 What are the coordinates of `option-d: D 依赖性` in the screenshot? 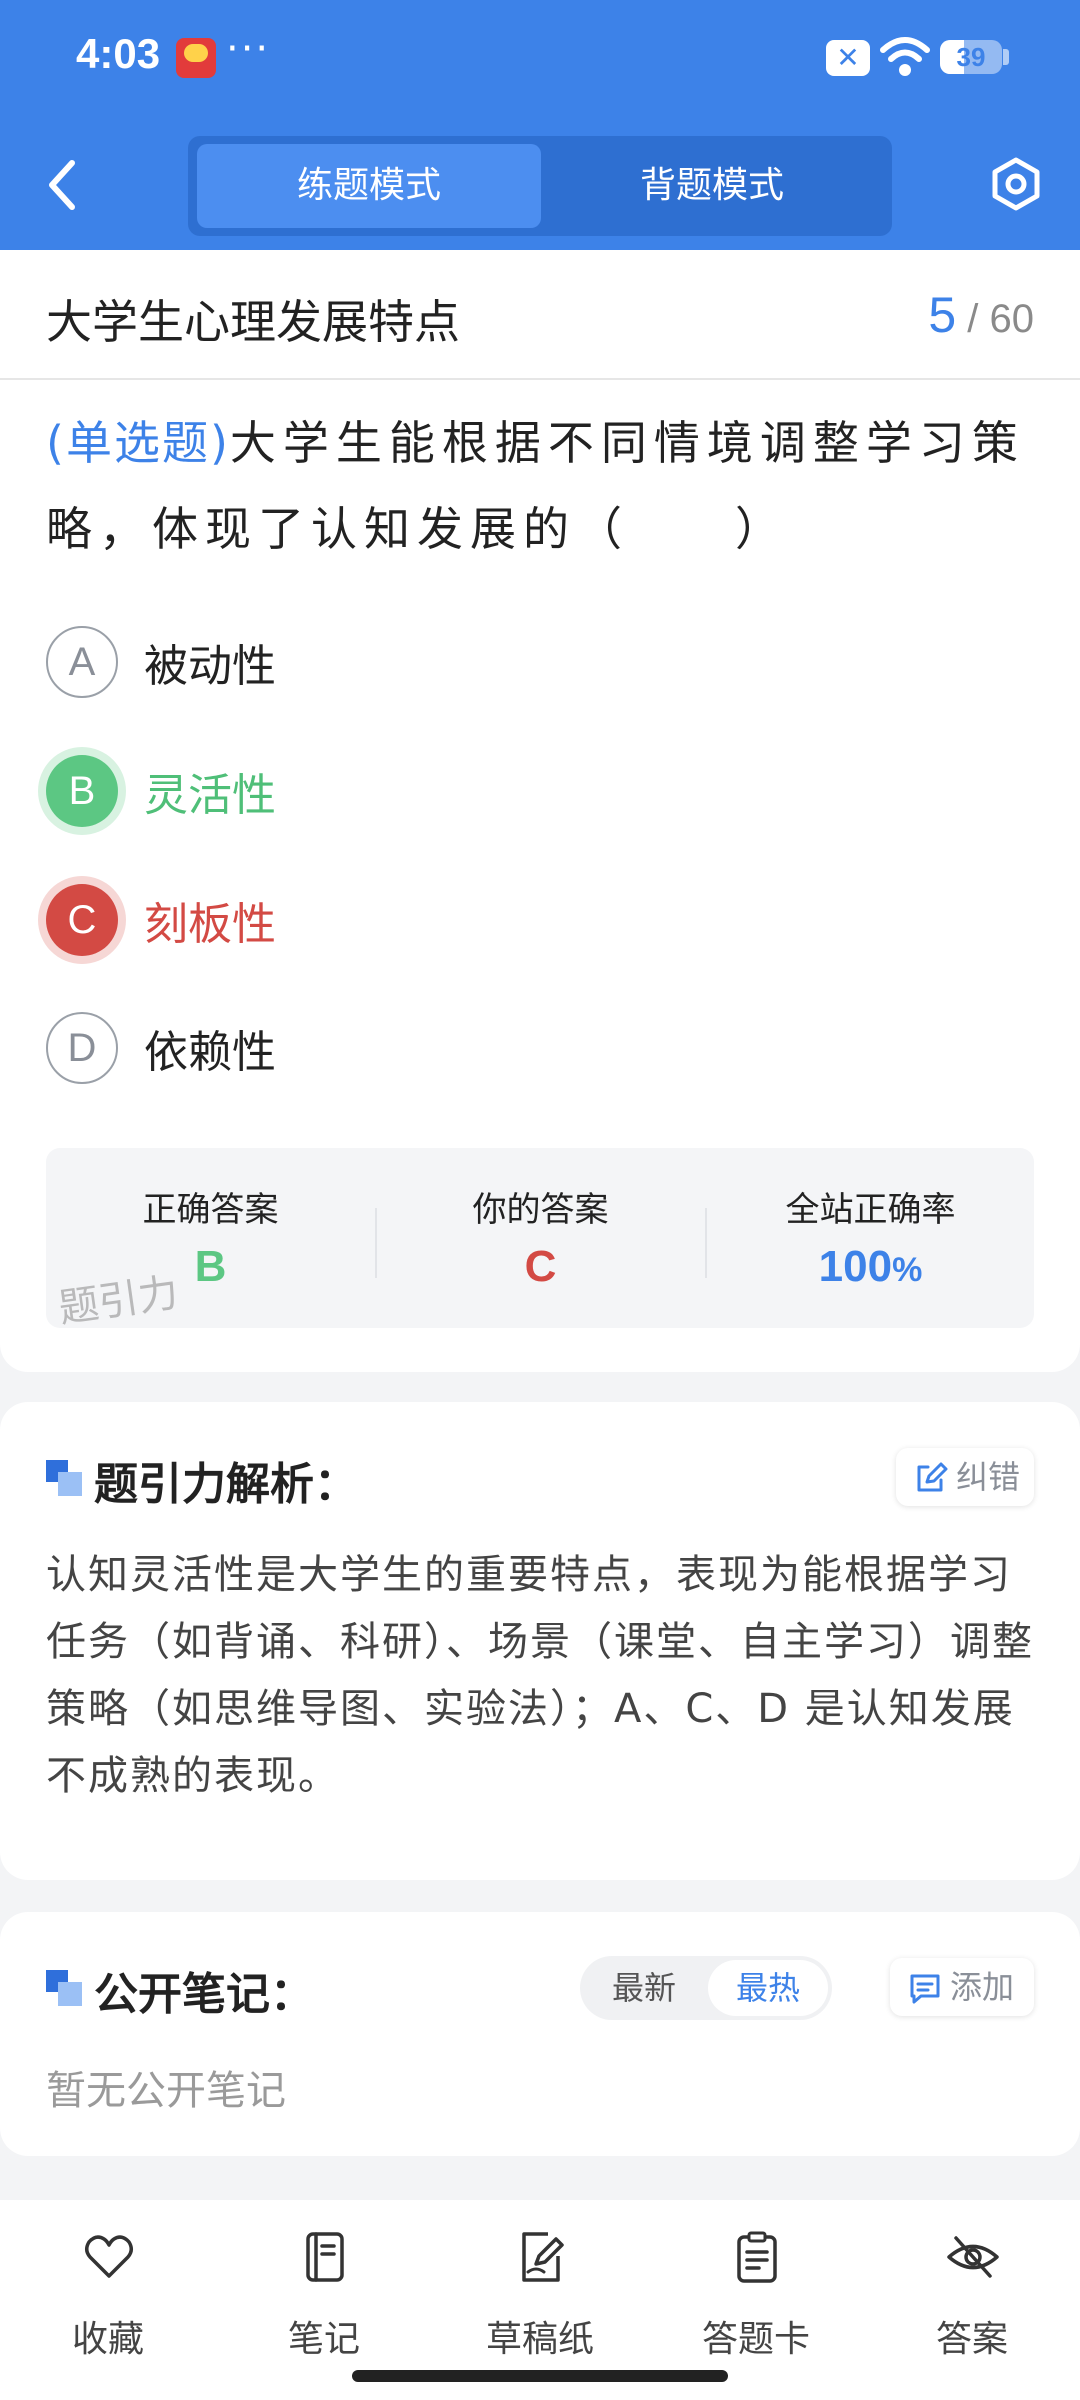 It's located at (446, 1048).